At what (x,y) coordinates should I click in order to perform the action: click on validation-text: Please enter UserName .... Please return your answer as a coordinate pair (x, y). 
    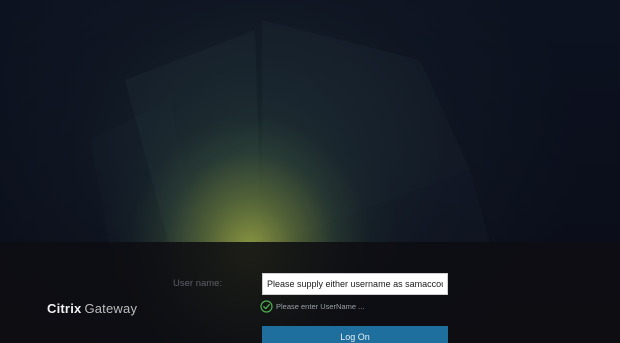
    Looking at the image, I should click on (320, 306).